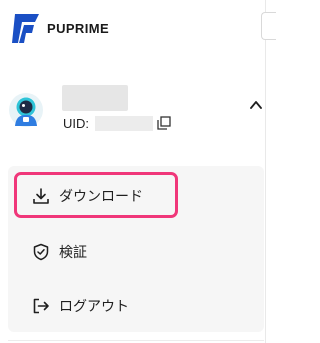 This screenshot has height=343, width=320. I want to click on download-icon, so click(41, 196).